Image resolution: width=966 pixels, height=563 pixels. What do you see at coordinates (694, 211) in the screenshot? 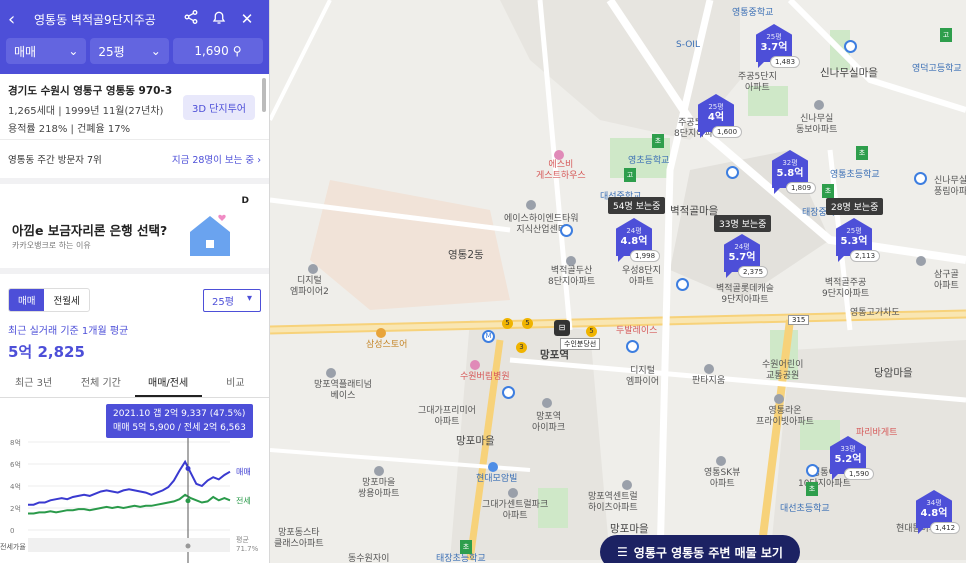
I see `map-label: 벽적골마을` at bounding box center [694, 211].